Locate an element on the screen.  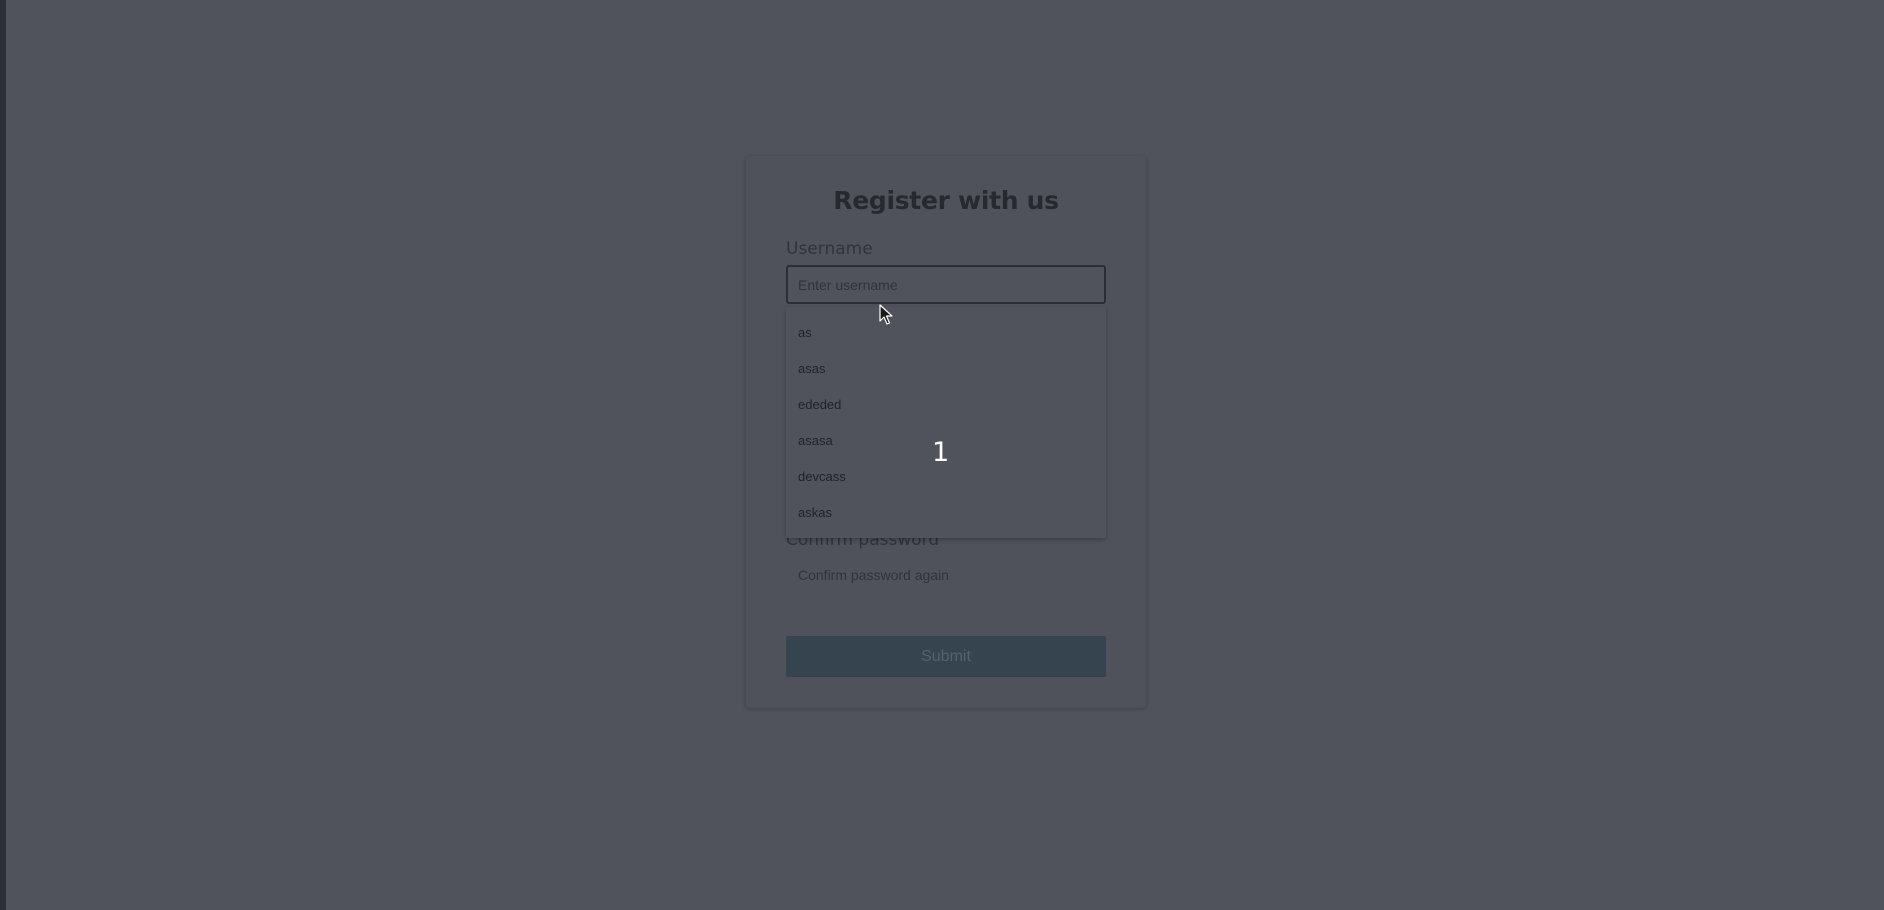
submit-button: Submit is located at coordinates (946, 656).